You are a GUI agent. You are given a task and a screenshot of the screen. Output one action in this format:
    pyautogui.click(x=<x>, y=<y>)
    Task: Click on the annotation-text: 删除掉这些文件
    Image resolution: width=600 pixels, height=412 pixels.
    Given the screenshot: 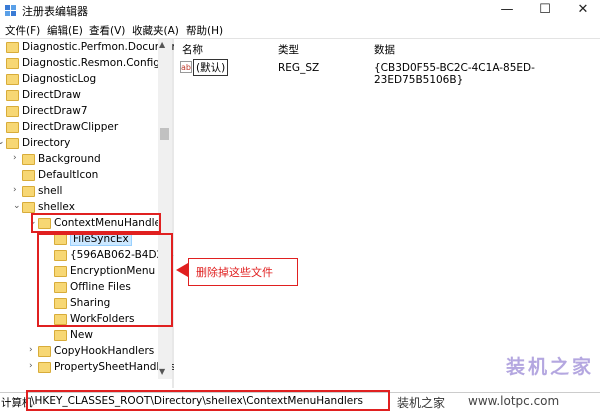 What is the action you would take?
    pyautogui.click(x=234, y=272)
    